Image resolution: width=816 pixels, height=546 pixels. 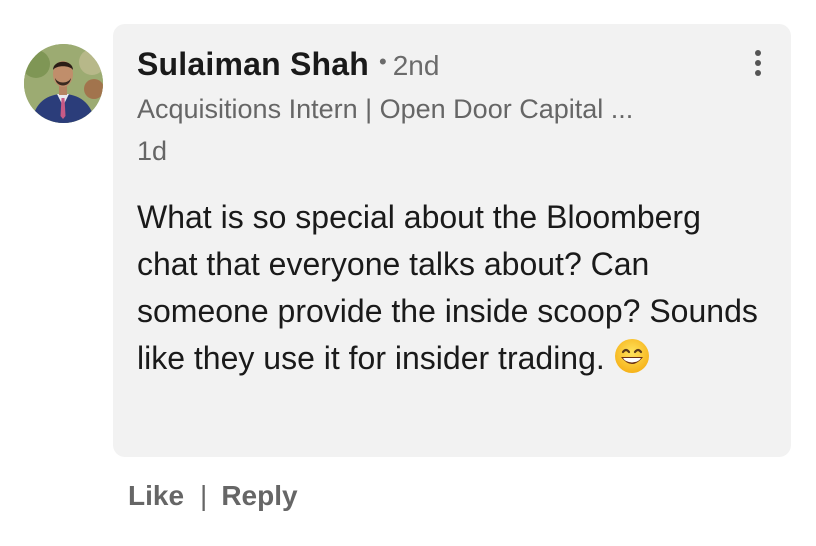 What do you see at coordinates (213, 496) in the screenshot?
I see `comment-actions: Like | Reply` at bounding box center [213, 496].